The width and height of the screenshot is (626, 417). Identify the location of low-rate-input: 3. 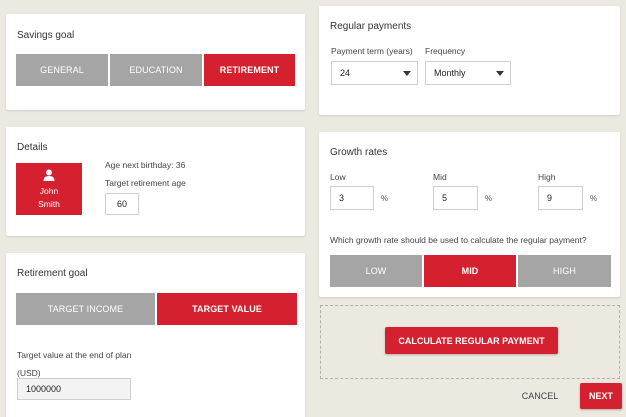
(352, 198).